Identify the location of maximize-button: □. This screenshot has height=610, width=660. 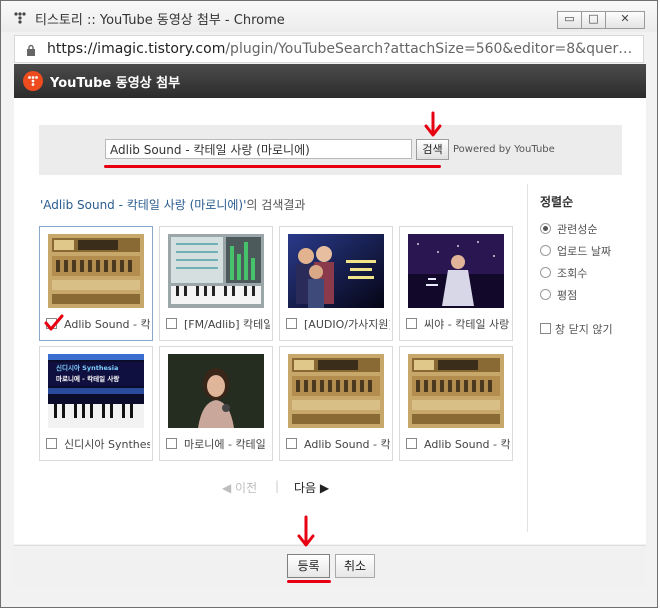
(593, 20).